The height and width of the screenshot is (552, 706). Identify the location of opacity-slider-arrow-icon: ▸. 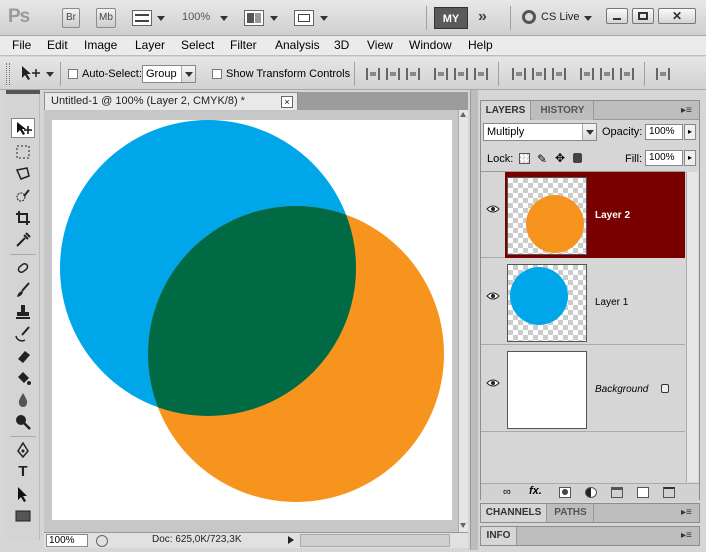
(690, 132).